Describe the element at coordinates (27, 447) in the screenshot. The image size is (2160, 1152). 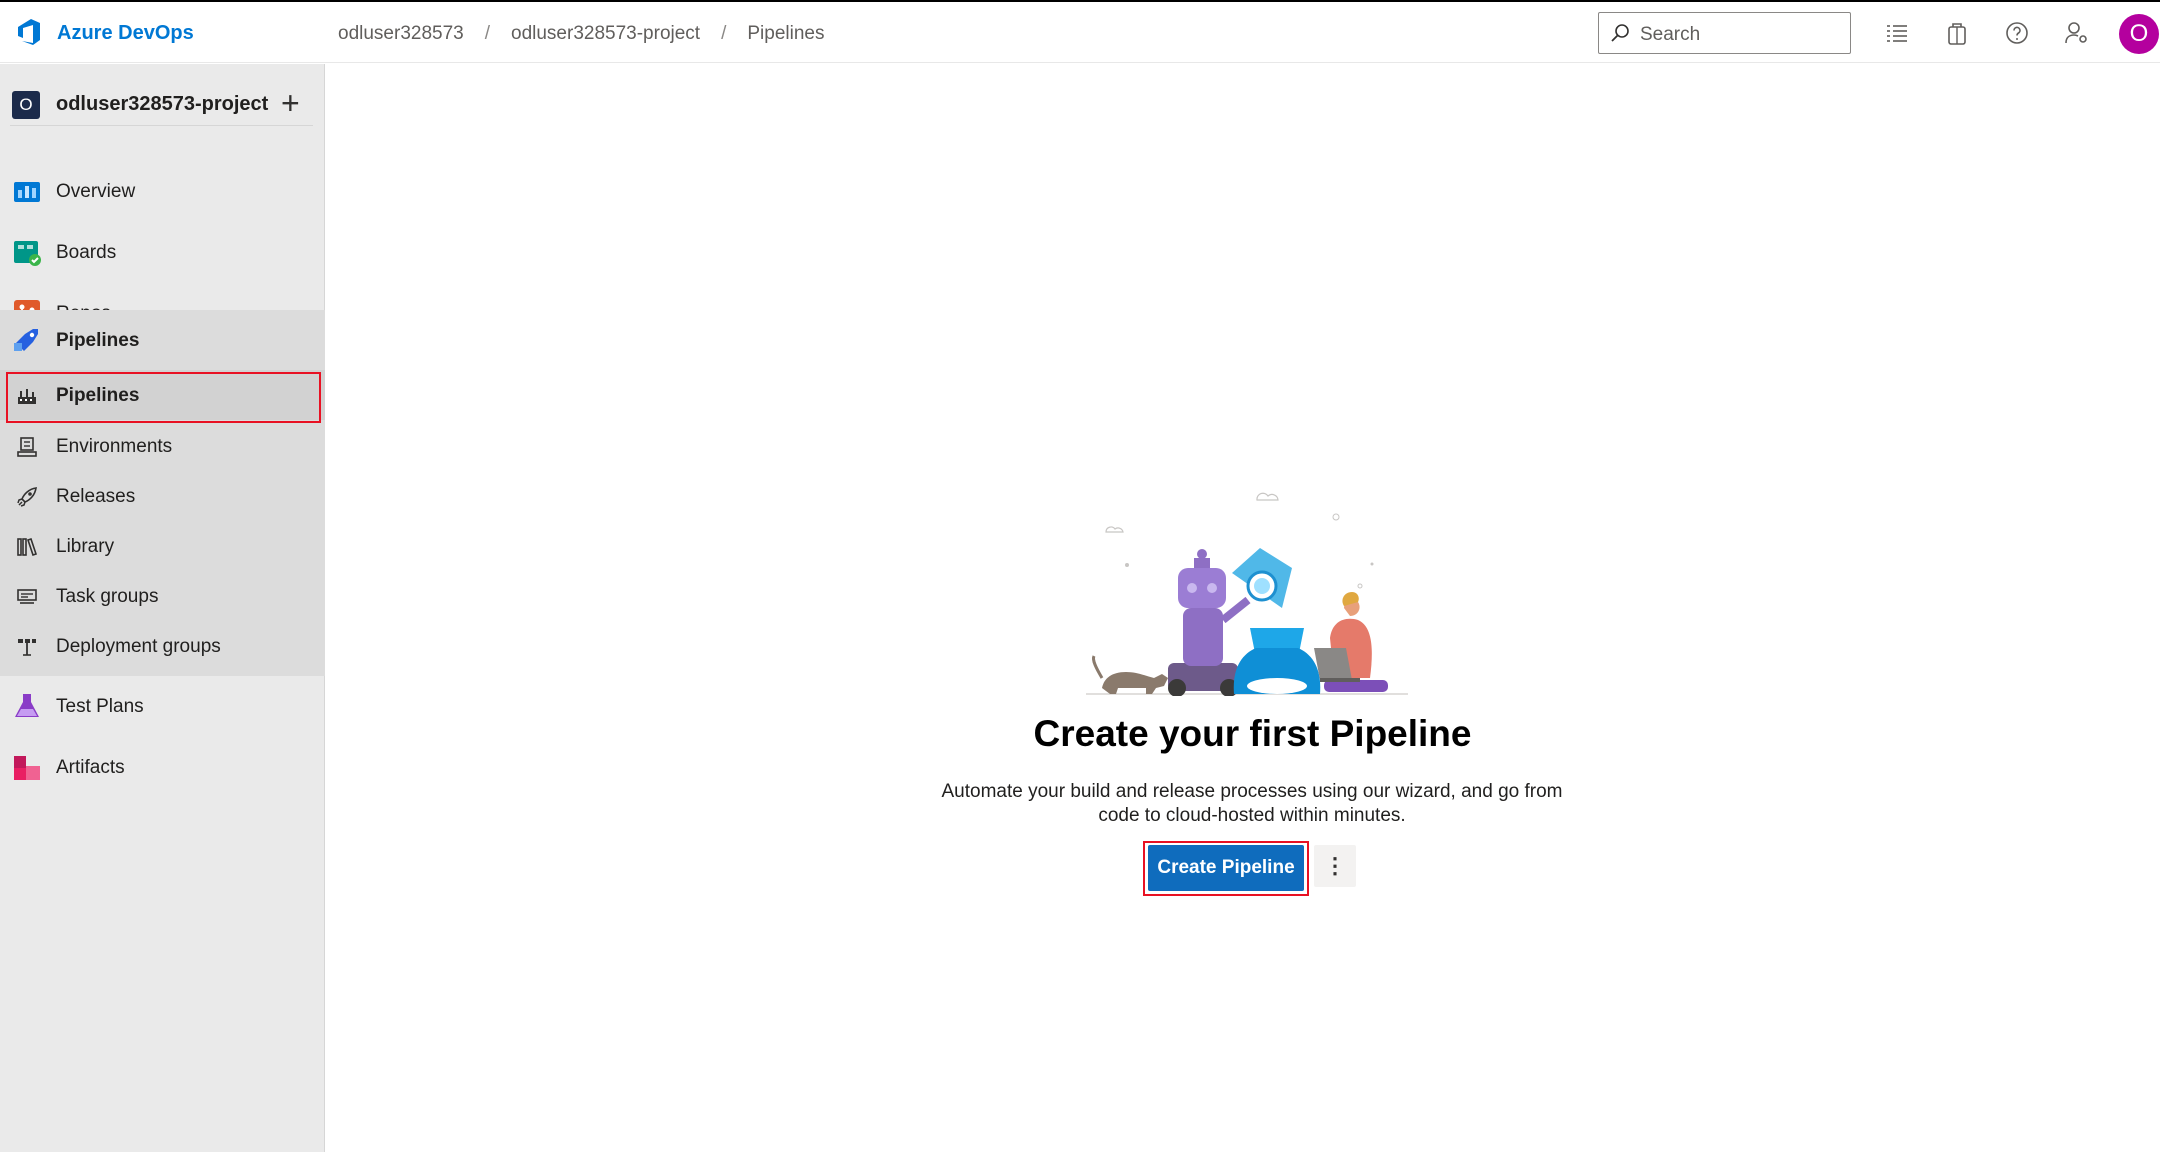
I see `environments-icon` at that location.